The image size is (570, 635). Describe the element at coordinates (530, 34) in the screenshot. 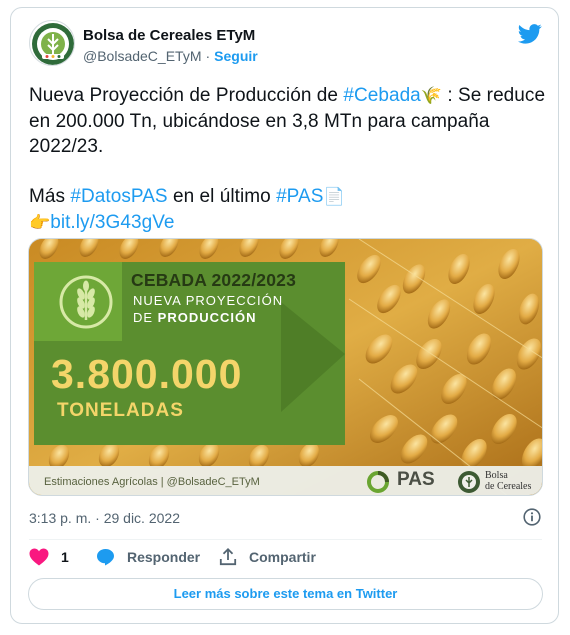

I see `twitter-bird-icon` at that location.